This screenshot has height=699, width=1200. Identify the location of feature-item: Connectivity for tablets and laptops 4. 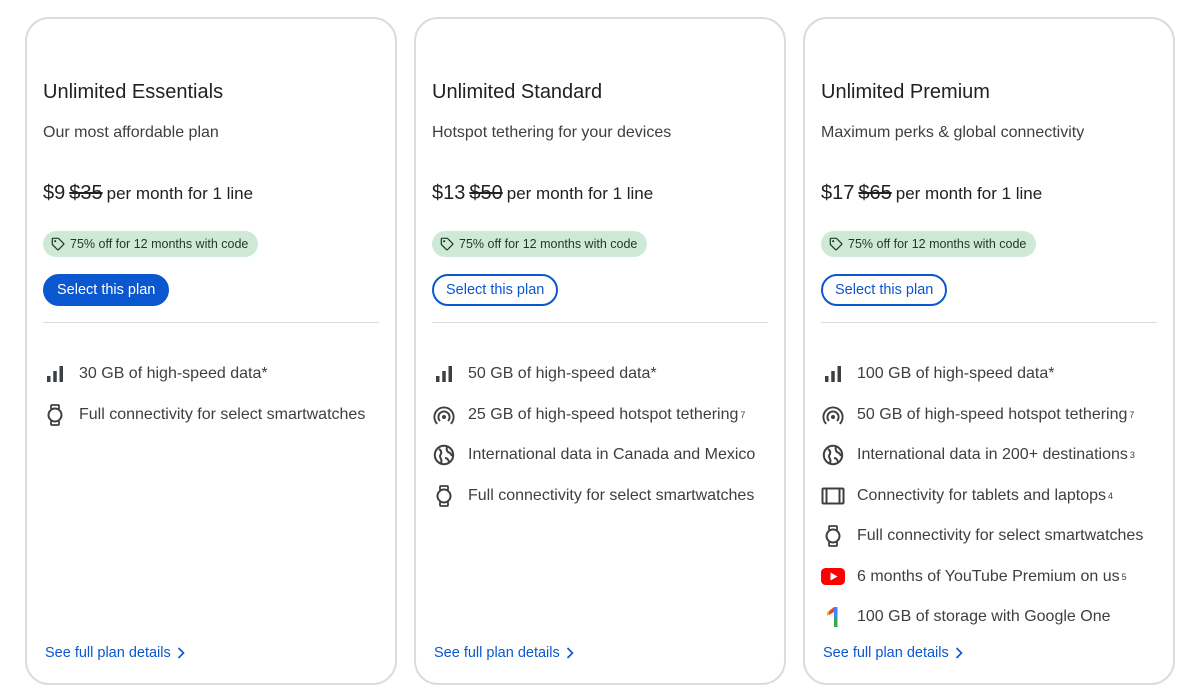
(989, 496).